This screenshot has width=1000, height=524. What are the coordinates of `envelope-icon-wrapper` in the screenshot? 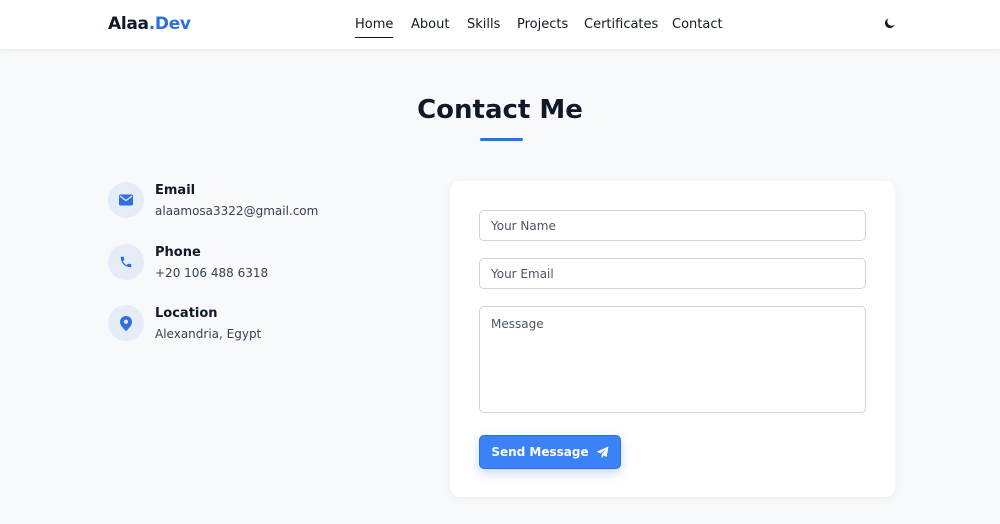 It's located at (126, 200).